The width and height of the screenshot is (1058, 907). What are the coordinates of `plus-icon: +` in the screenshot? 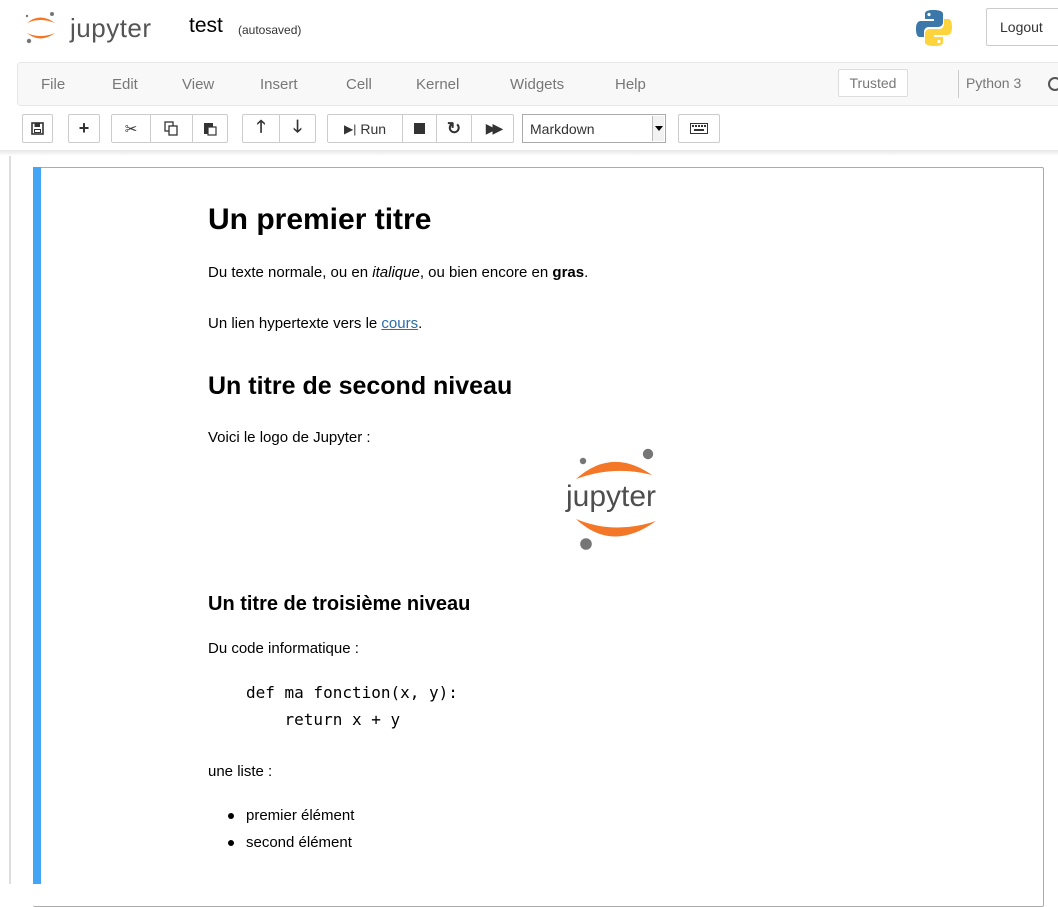 It's located at (84, 128).